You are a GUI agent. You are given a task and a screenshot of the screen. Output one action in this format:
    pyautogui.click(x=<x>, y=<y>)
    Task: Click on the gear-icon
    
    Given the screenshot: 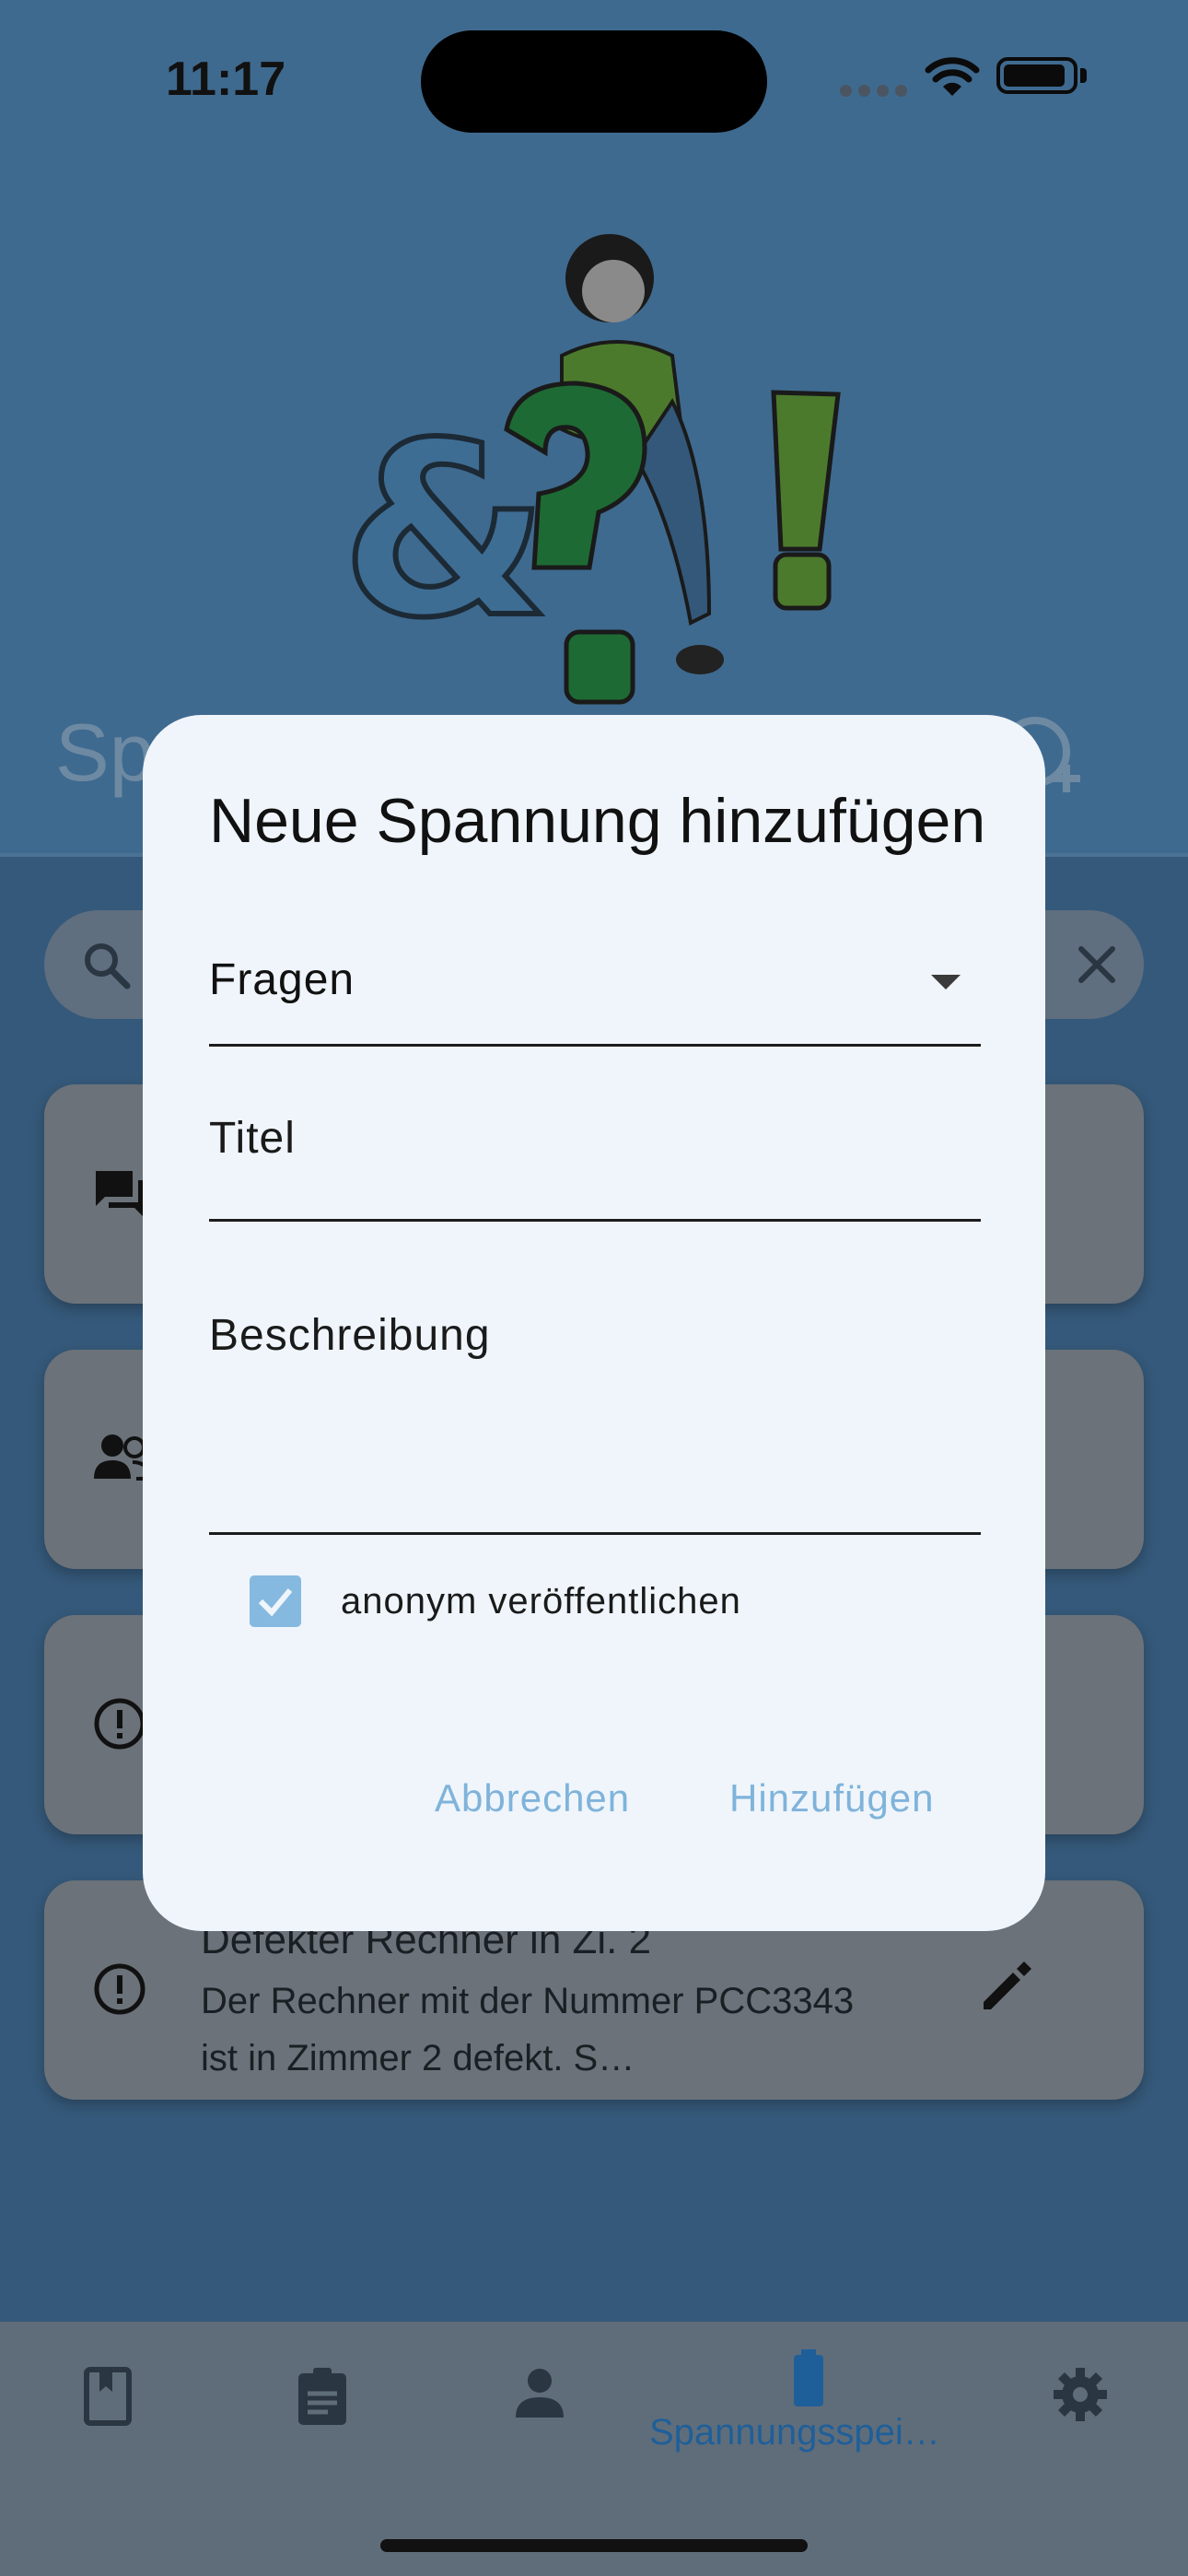 What is the action you would take?
    pyautogui.click(x=1080, y=2394)
    